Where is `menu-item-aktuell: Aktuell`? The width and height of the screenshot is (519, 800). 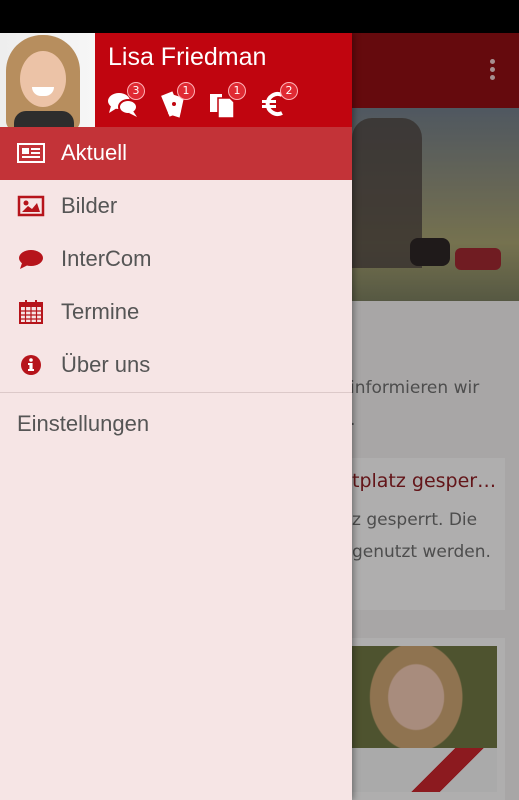
menu-item-aktuell: Aktuell is located at coordinates (176, 153).